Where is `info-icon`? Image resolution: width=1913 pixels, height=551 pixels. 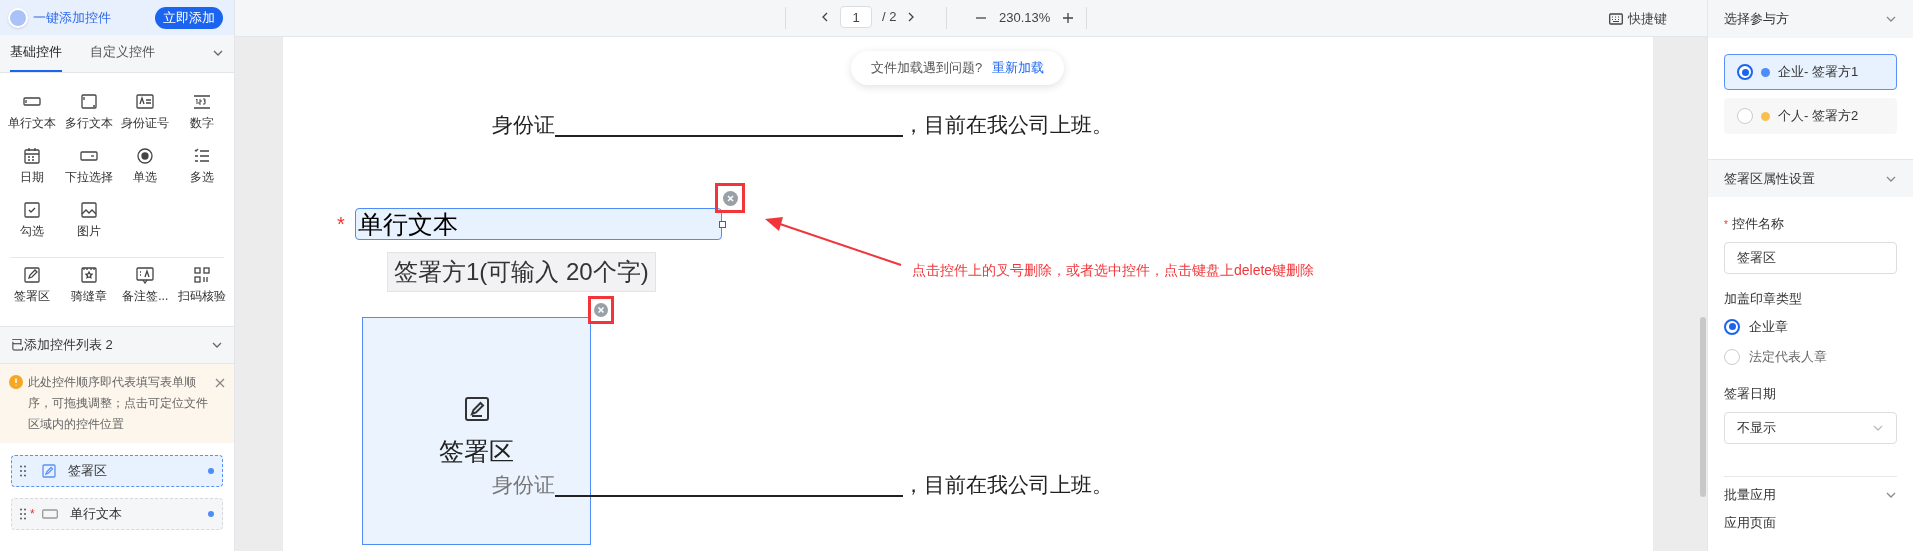 info-icon is located at coordinates (16, 382).